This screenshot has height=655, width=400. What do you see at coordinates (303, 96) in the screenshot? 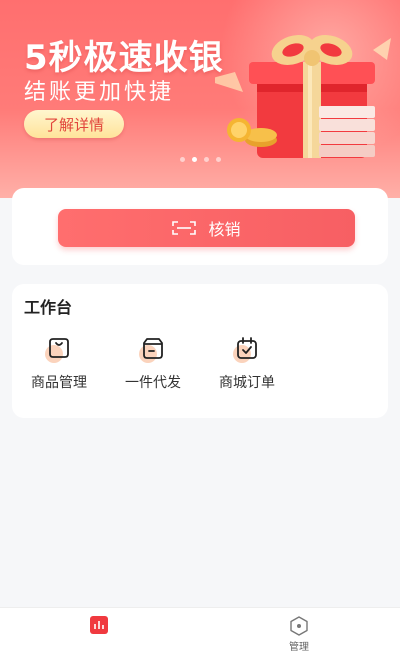
I see `gift-box-illustration` at bounding box center [303, 96].